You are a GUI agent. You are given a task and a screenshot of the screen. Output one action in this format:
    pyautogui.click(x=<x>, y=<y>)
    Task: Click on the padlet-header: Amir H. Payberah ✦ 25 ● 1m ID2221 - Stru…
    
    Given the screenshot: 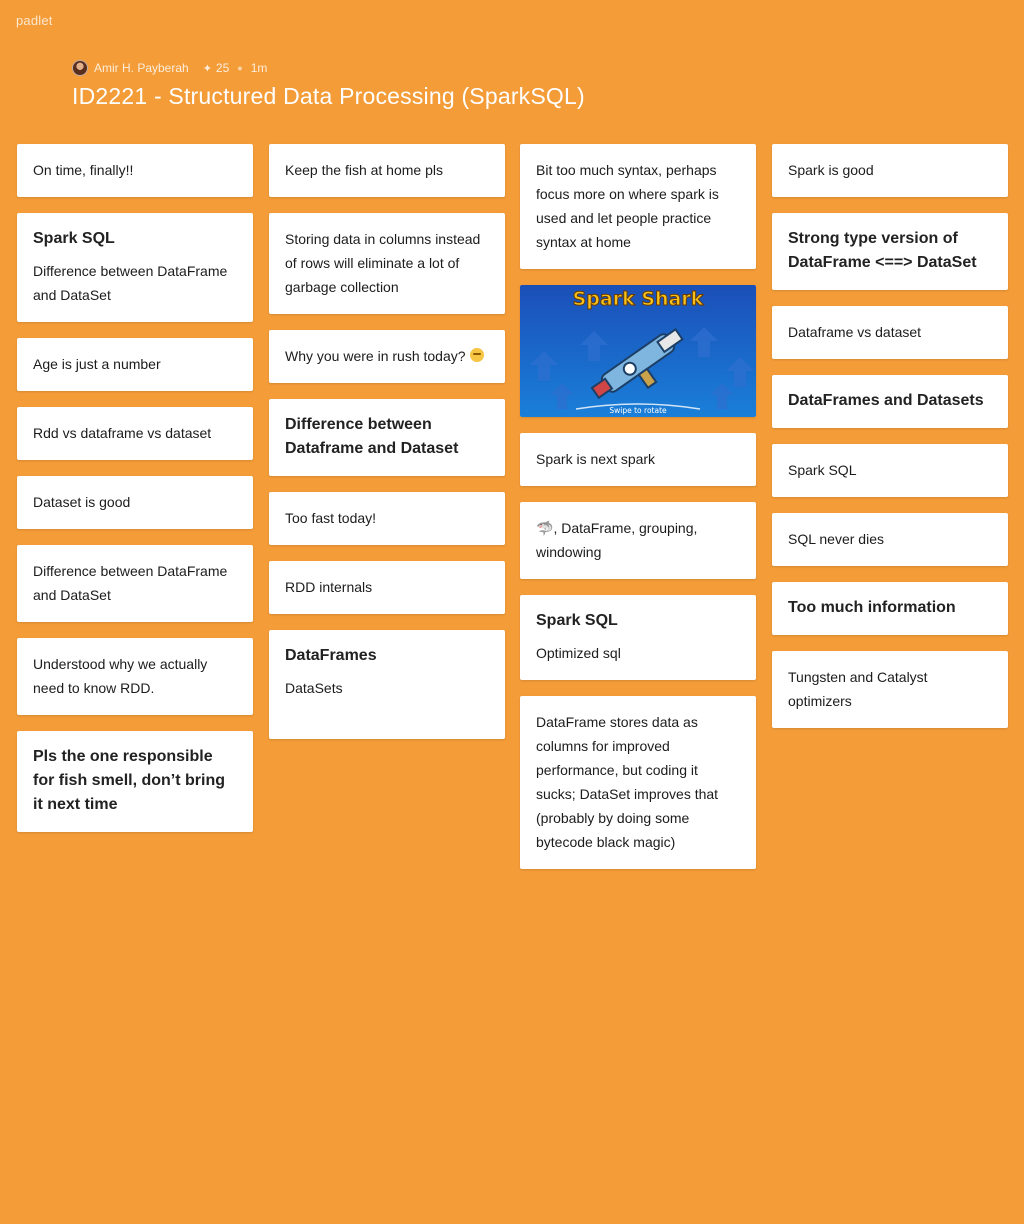 What is the action you would take?
    pyautogui.click(x=528, y=86)
    